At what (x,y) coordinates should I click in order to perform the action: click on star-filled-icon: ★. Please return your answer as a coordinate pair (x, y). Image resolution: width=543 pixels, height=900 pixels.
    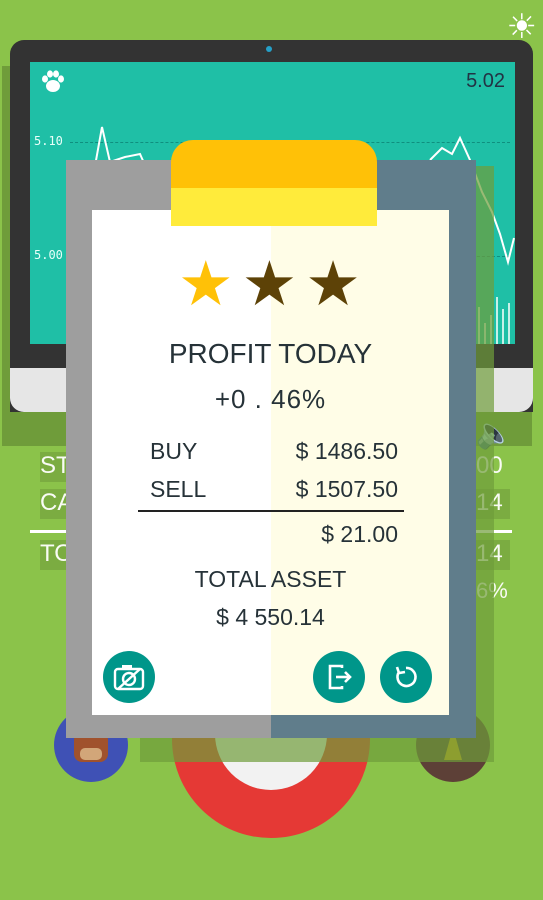
    Looking at the image, I should click on (206, 284).